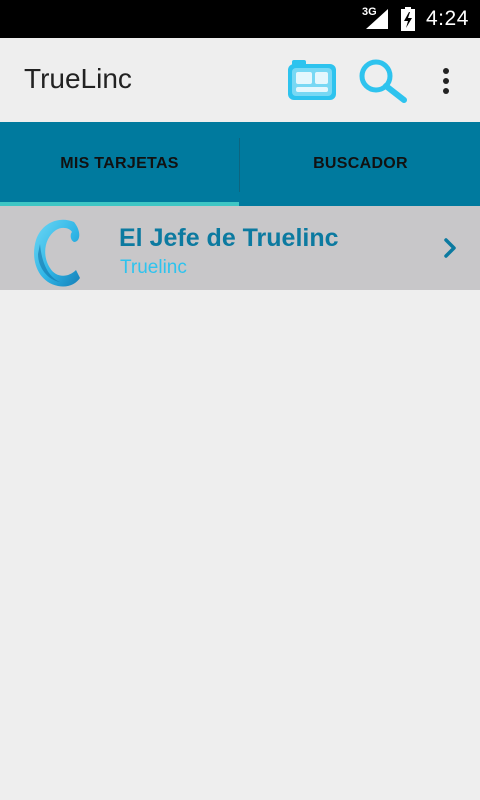  Describe the element at coordinates (240, 80) in the screenshot. I see `action-bar: TrueLinc` at that location.